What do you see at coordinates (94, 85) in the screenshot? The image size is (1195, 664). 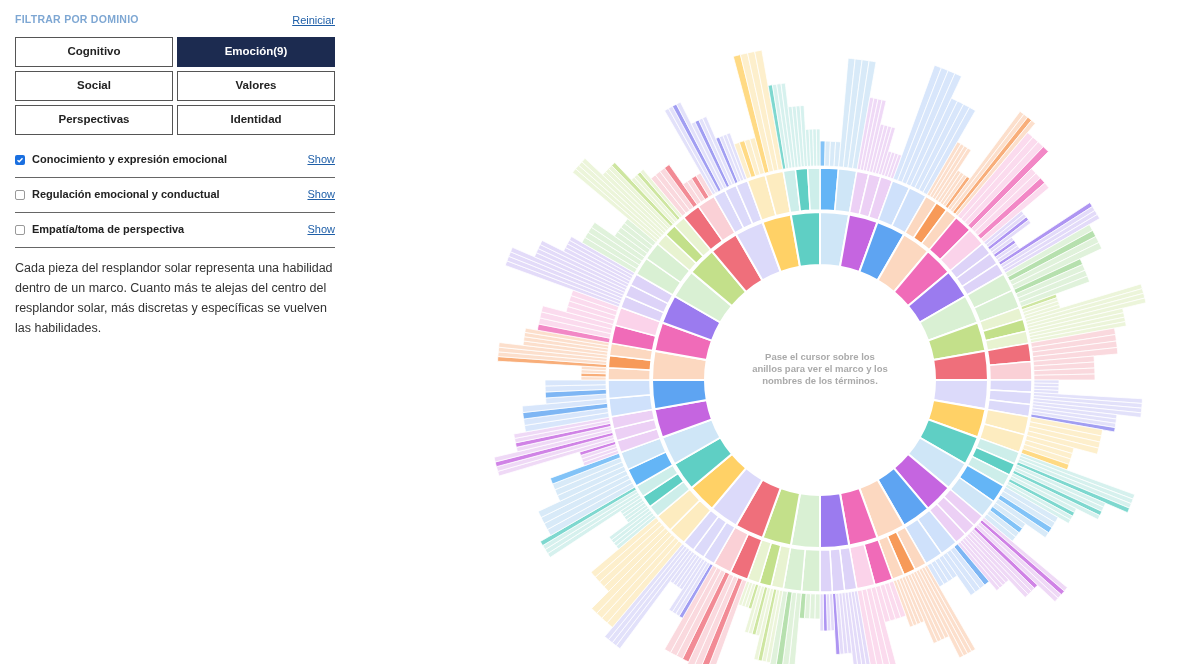 I see `domain-button: Social` at bounding box center [94, 85].